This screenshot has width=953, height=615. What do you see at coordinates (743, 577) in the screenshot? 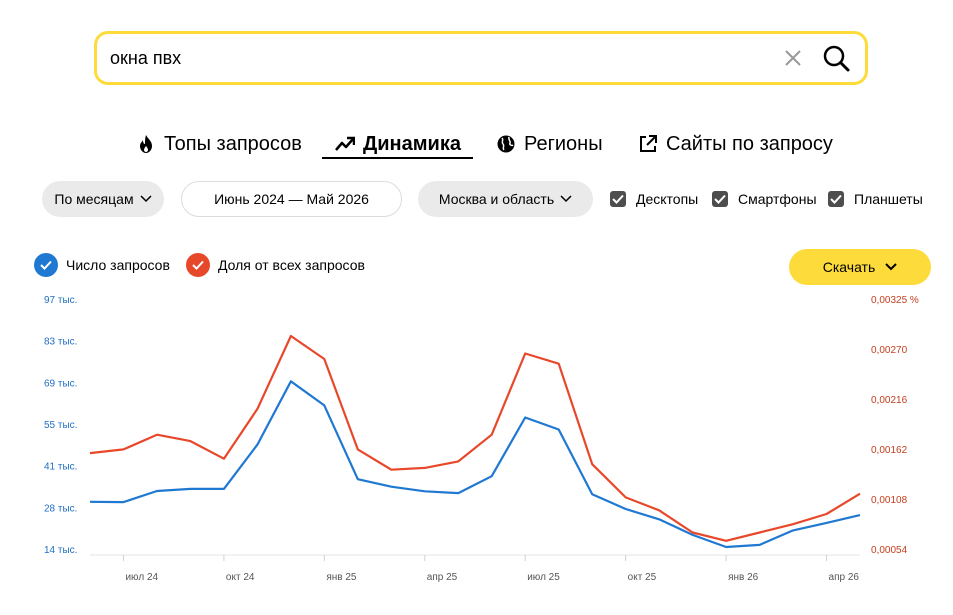
I see `x-axis-tick-label: янв 26` at bounding box center [743, 577].